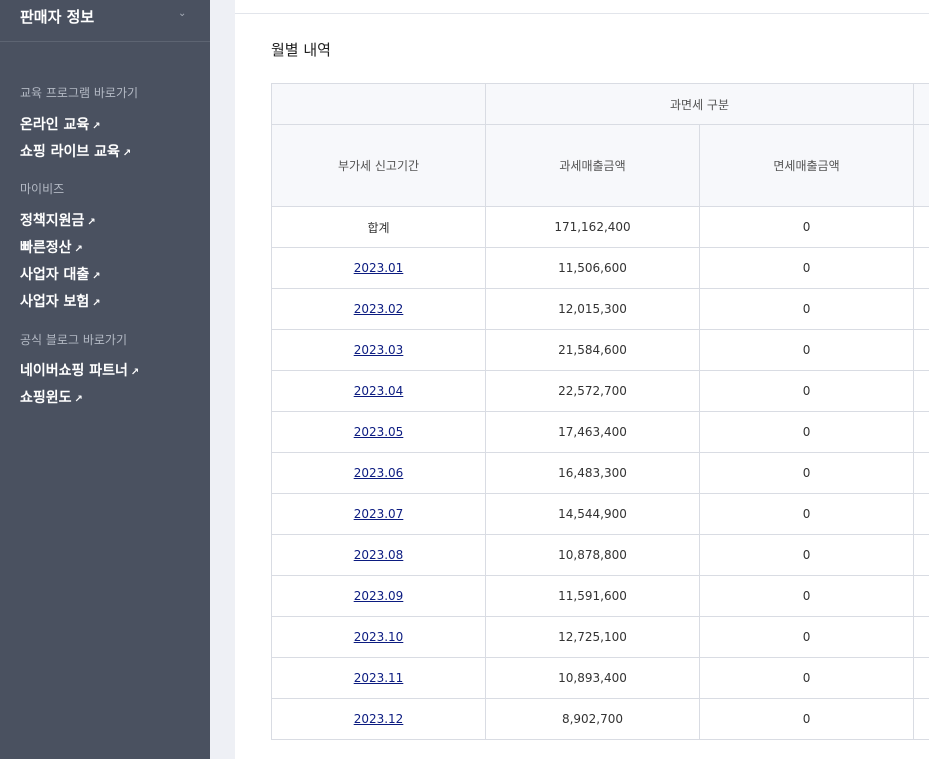  I want to click on taxable-cell: 10,878,800, so click(592, 555).